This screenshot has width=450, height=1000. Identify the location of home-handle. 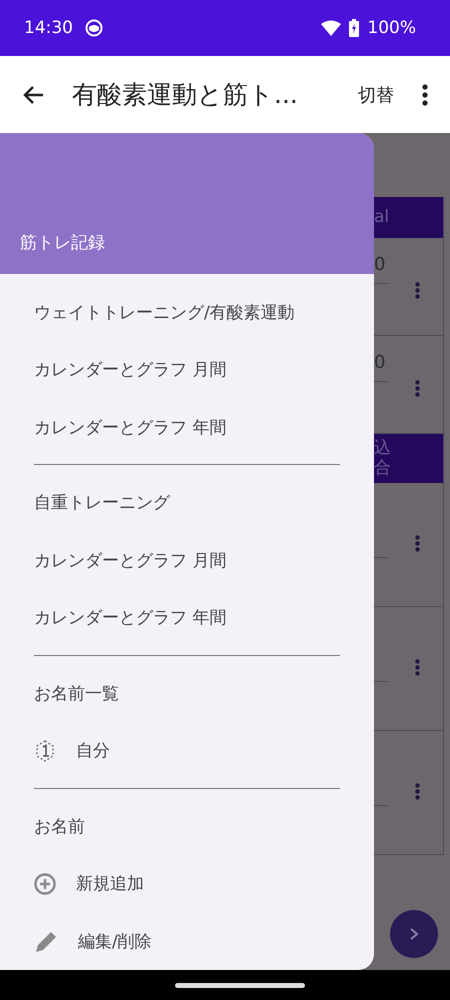
(240, 985).